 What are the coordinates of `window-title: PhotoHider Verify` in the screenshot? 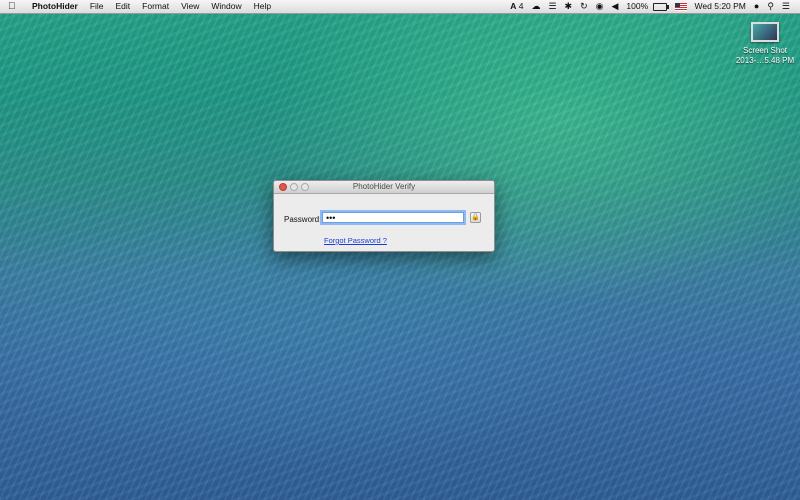 It's located at (384, 186).